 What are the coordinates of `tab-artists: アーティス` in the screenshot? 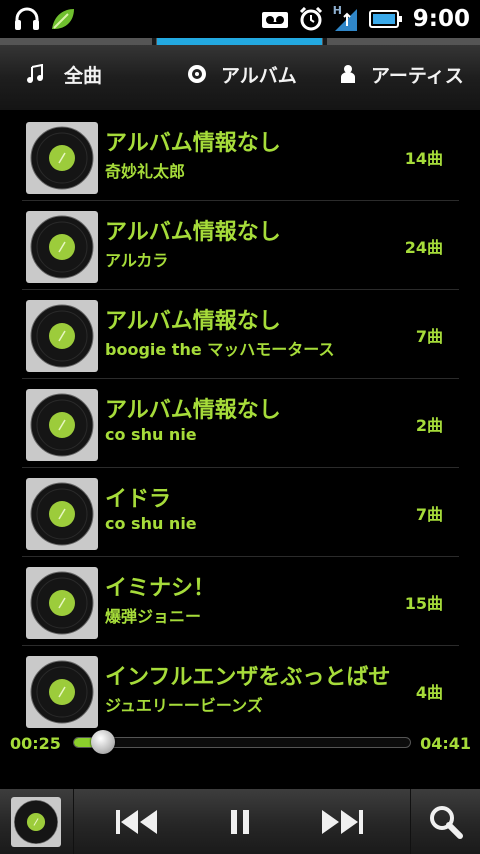 It's located at (401, 74).